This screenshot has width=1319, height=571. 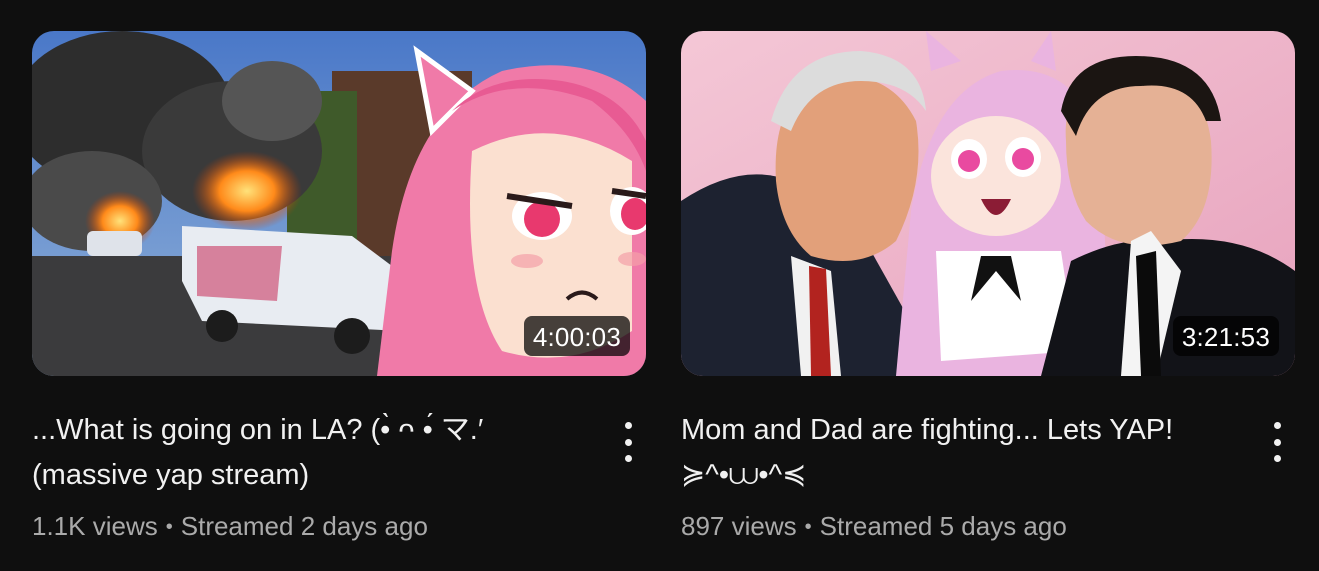 I want to click on stream-age: Streamed 5 days ago, so click(x=943, y=526).